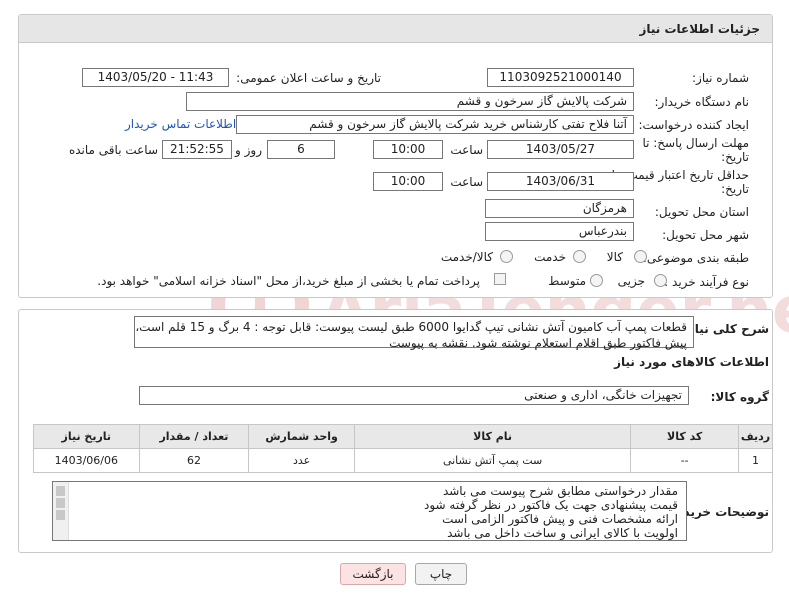 Image resolution: width=789 pixels, height=598 pixels. What do you see at coordinates (560, 181) in the screenshot?
I see `price-date-field: 1403/06/31` at bounding box center [560, 181].